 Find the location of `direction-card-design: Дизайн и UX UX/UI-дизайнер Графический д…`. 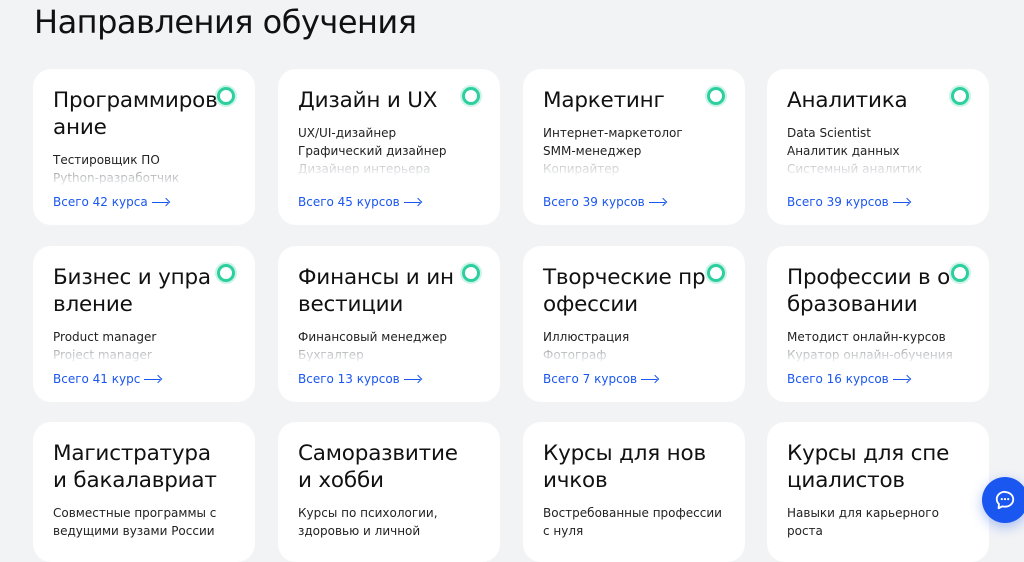

direction-card-design: Дизайн и UX UX/UI-дизайнер Графический д… is located at coordinates (389, 147).